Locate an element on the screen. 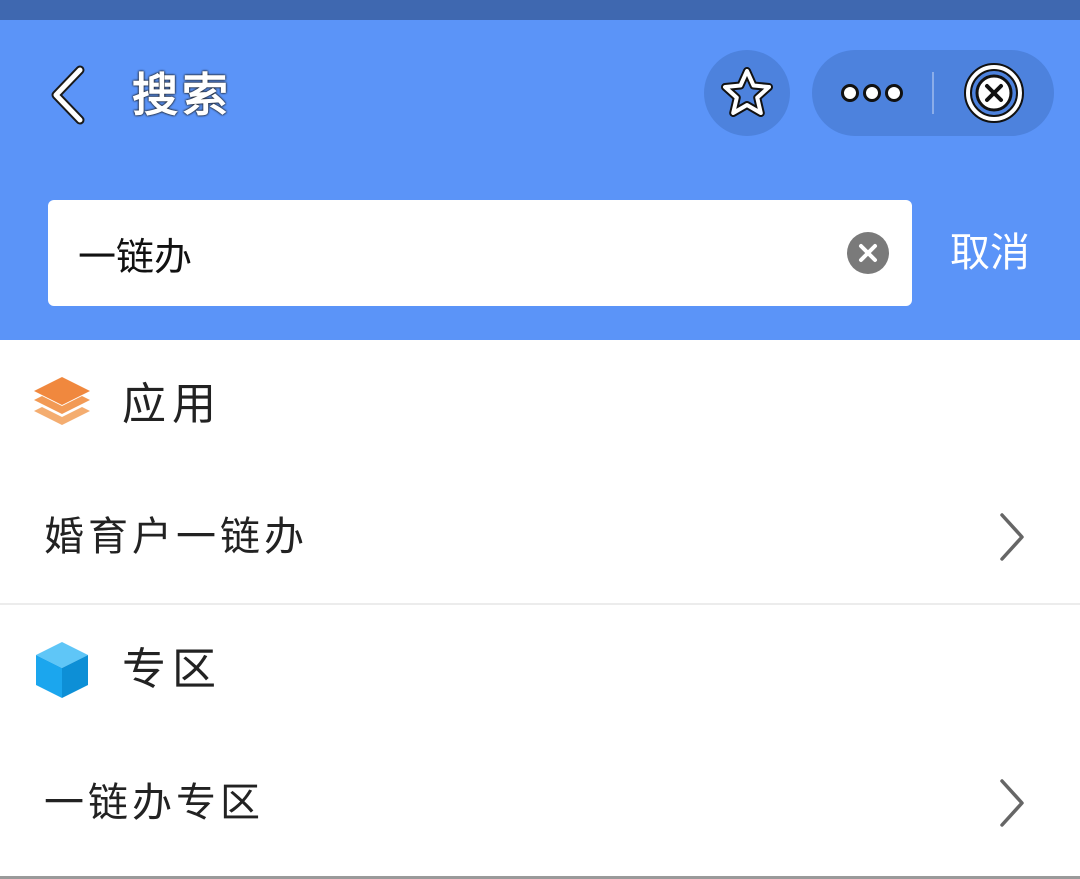  status-bar is located at coordinates (540, 10).